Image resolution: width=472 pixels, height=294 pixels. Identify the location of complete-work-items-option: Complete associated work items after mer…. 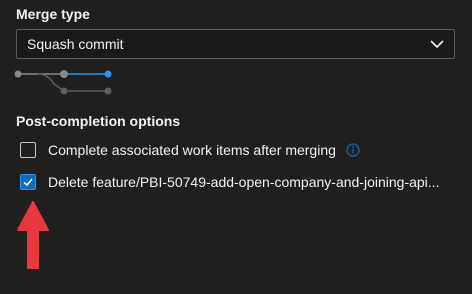
(190, 150).